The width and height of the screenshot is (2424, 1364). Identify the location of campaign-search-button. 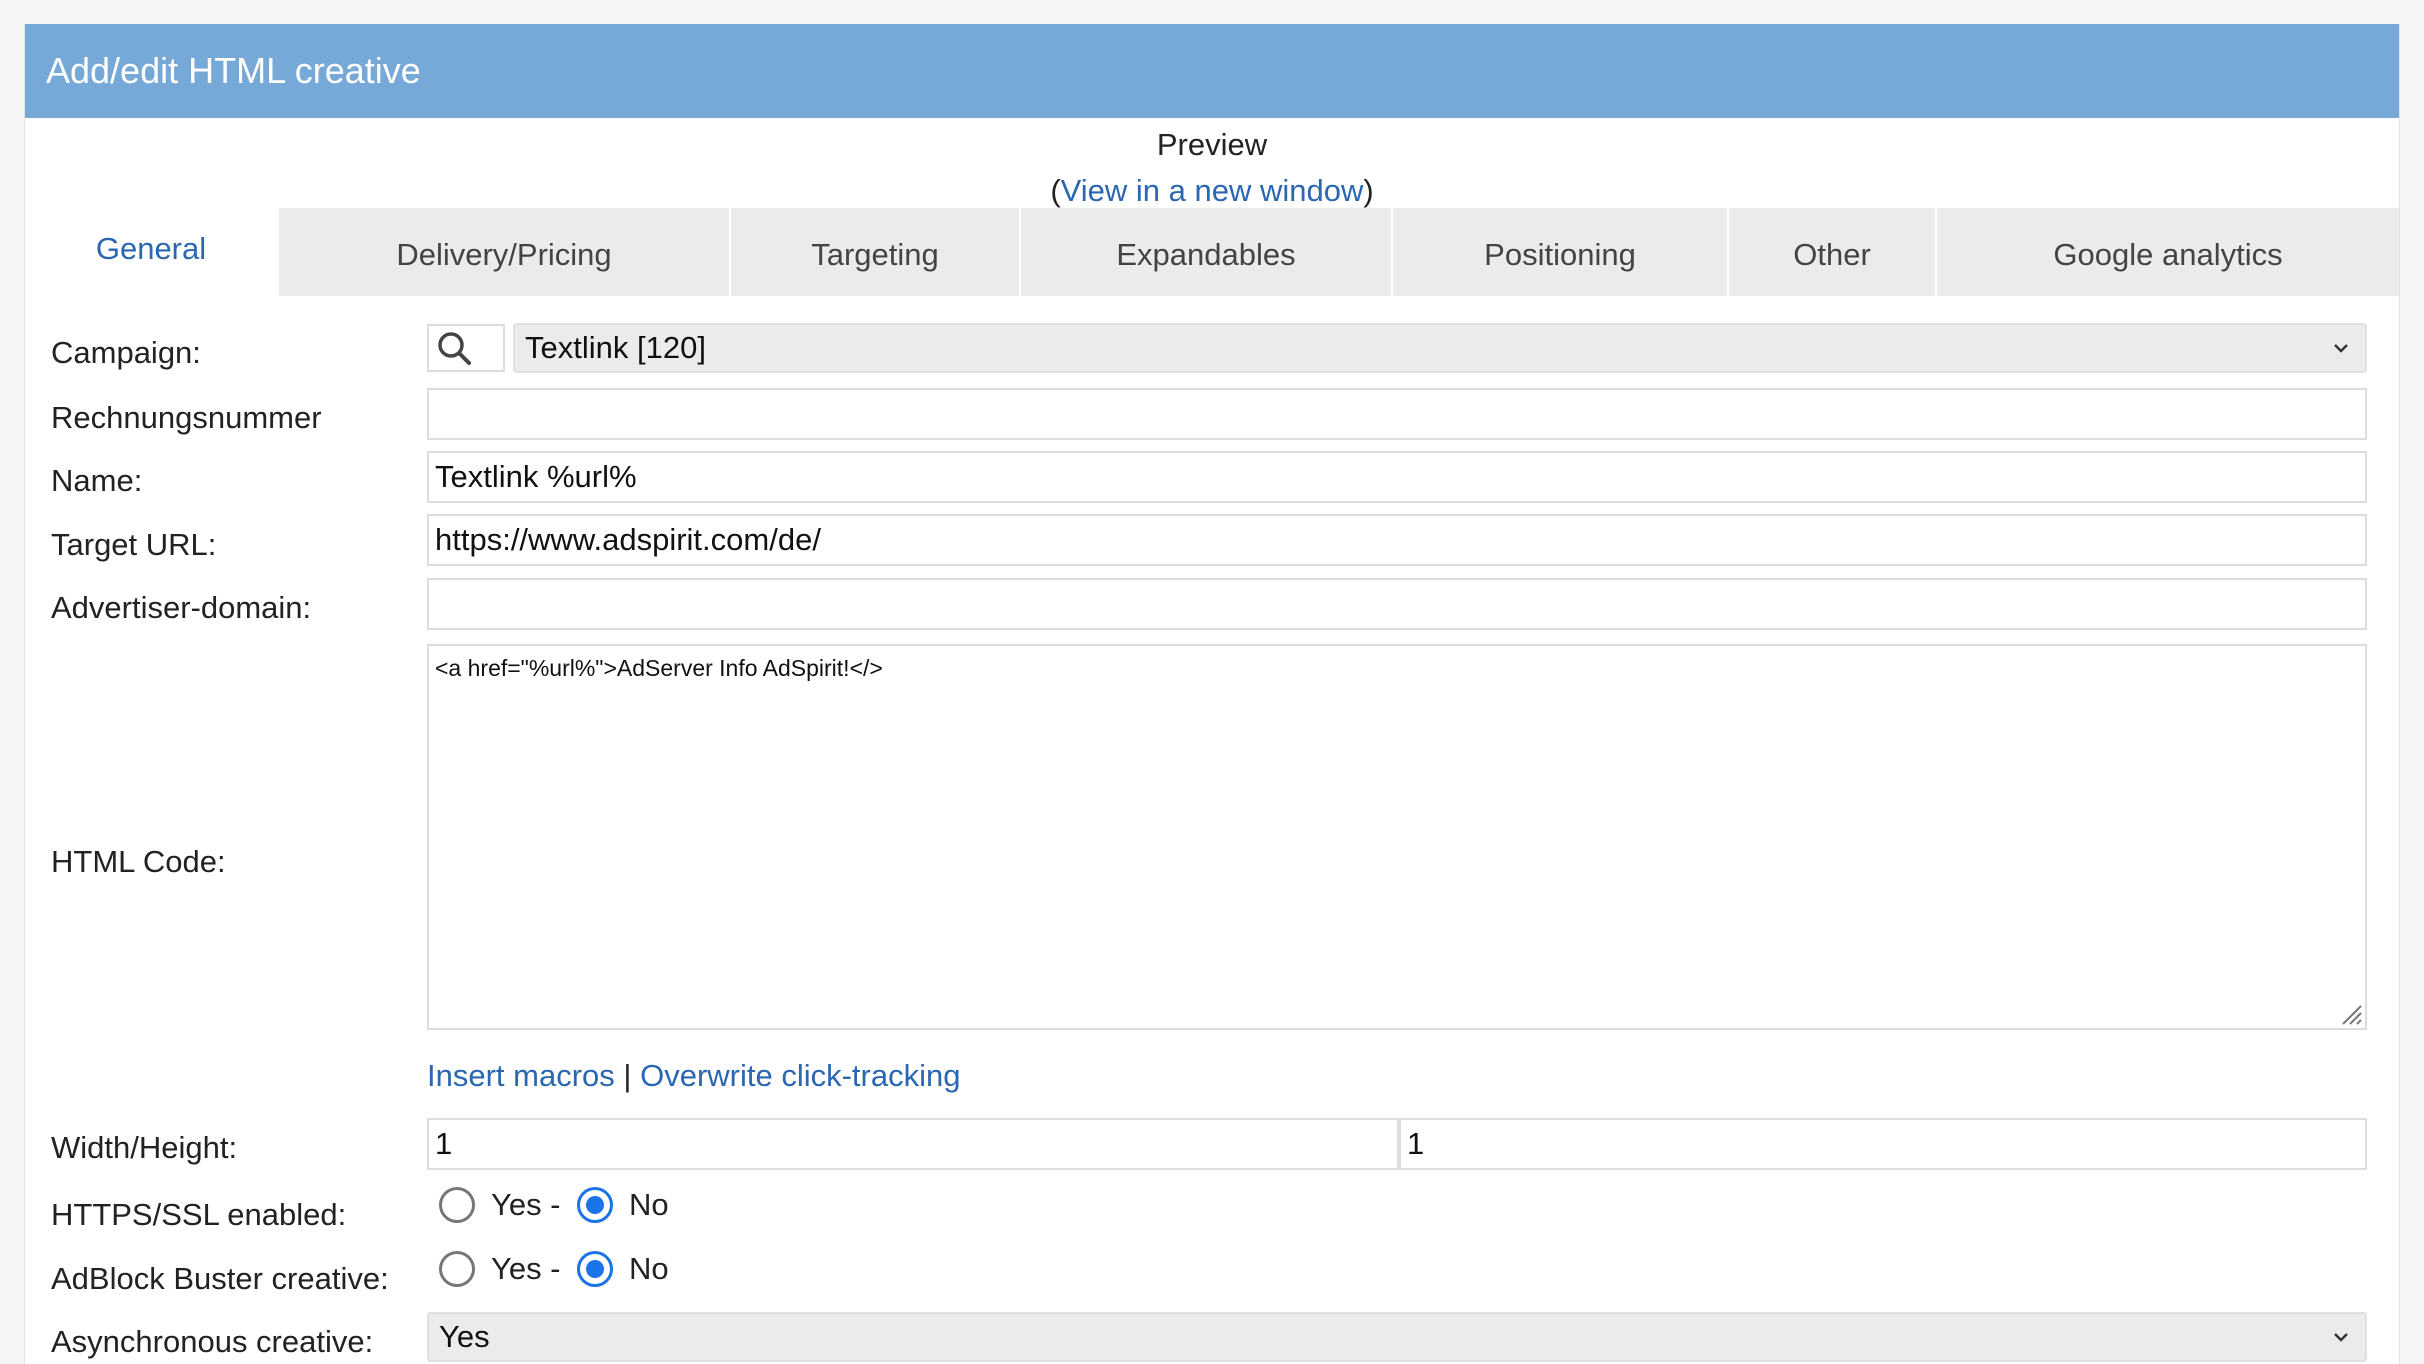
(466, 348).